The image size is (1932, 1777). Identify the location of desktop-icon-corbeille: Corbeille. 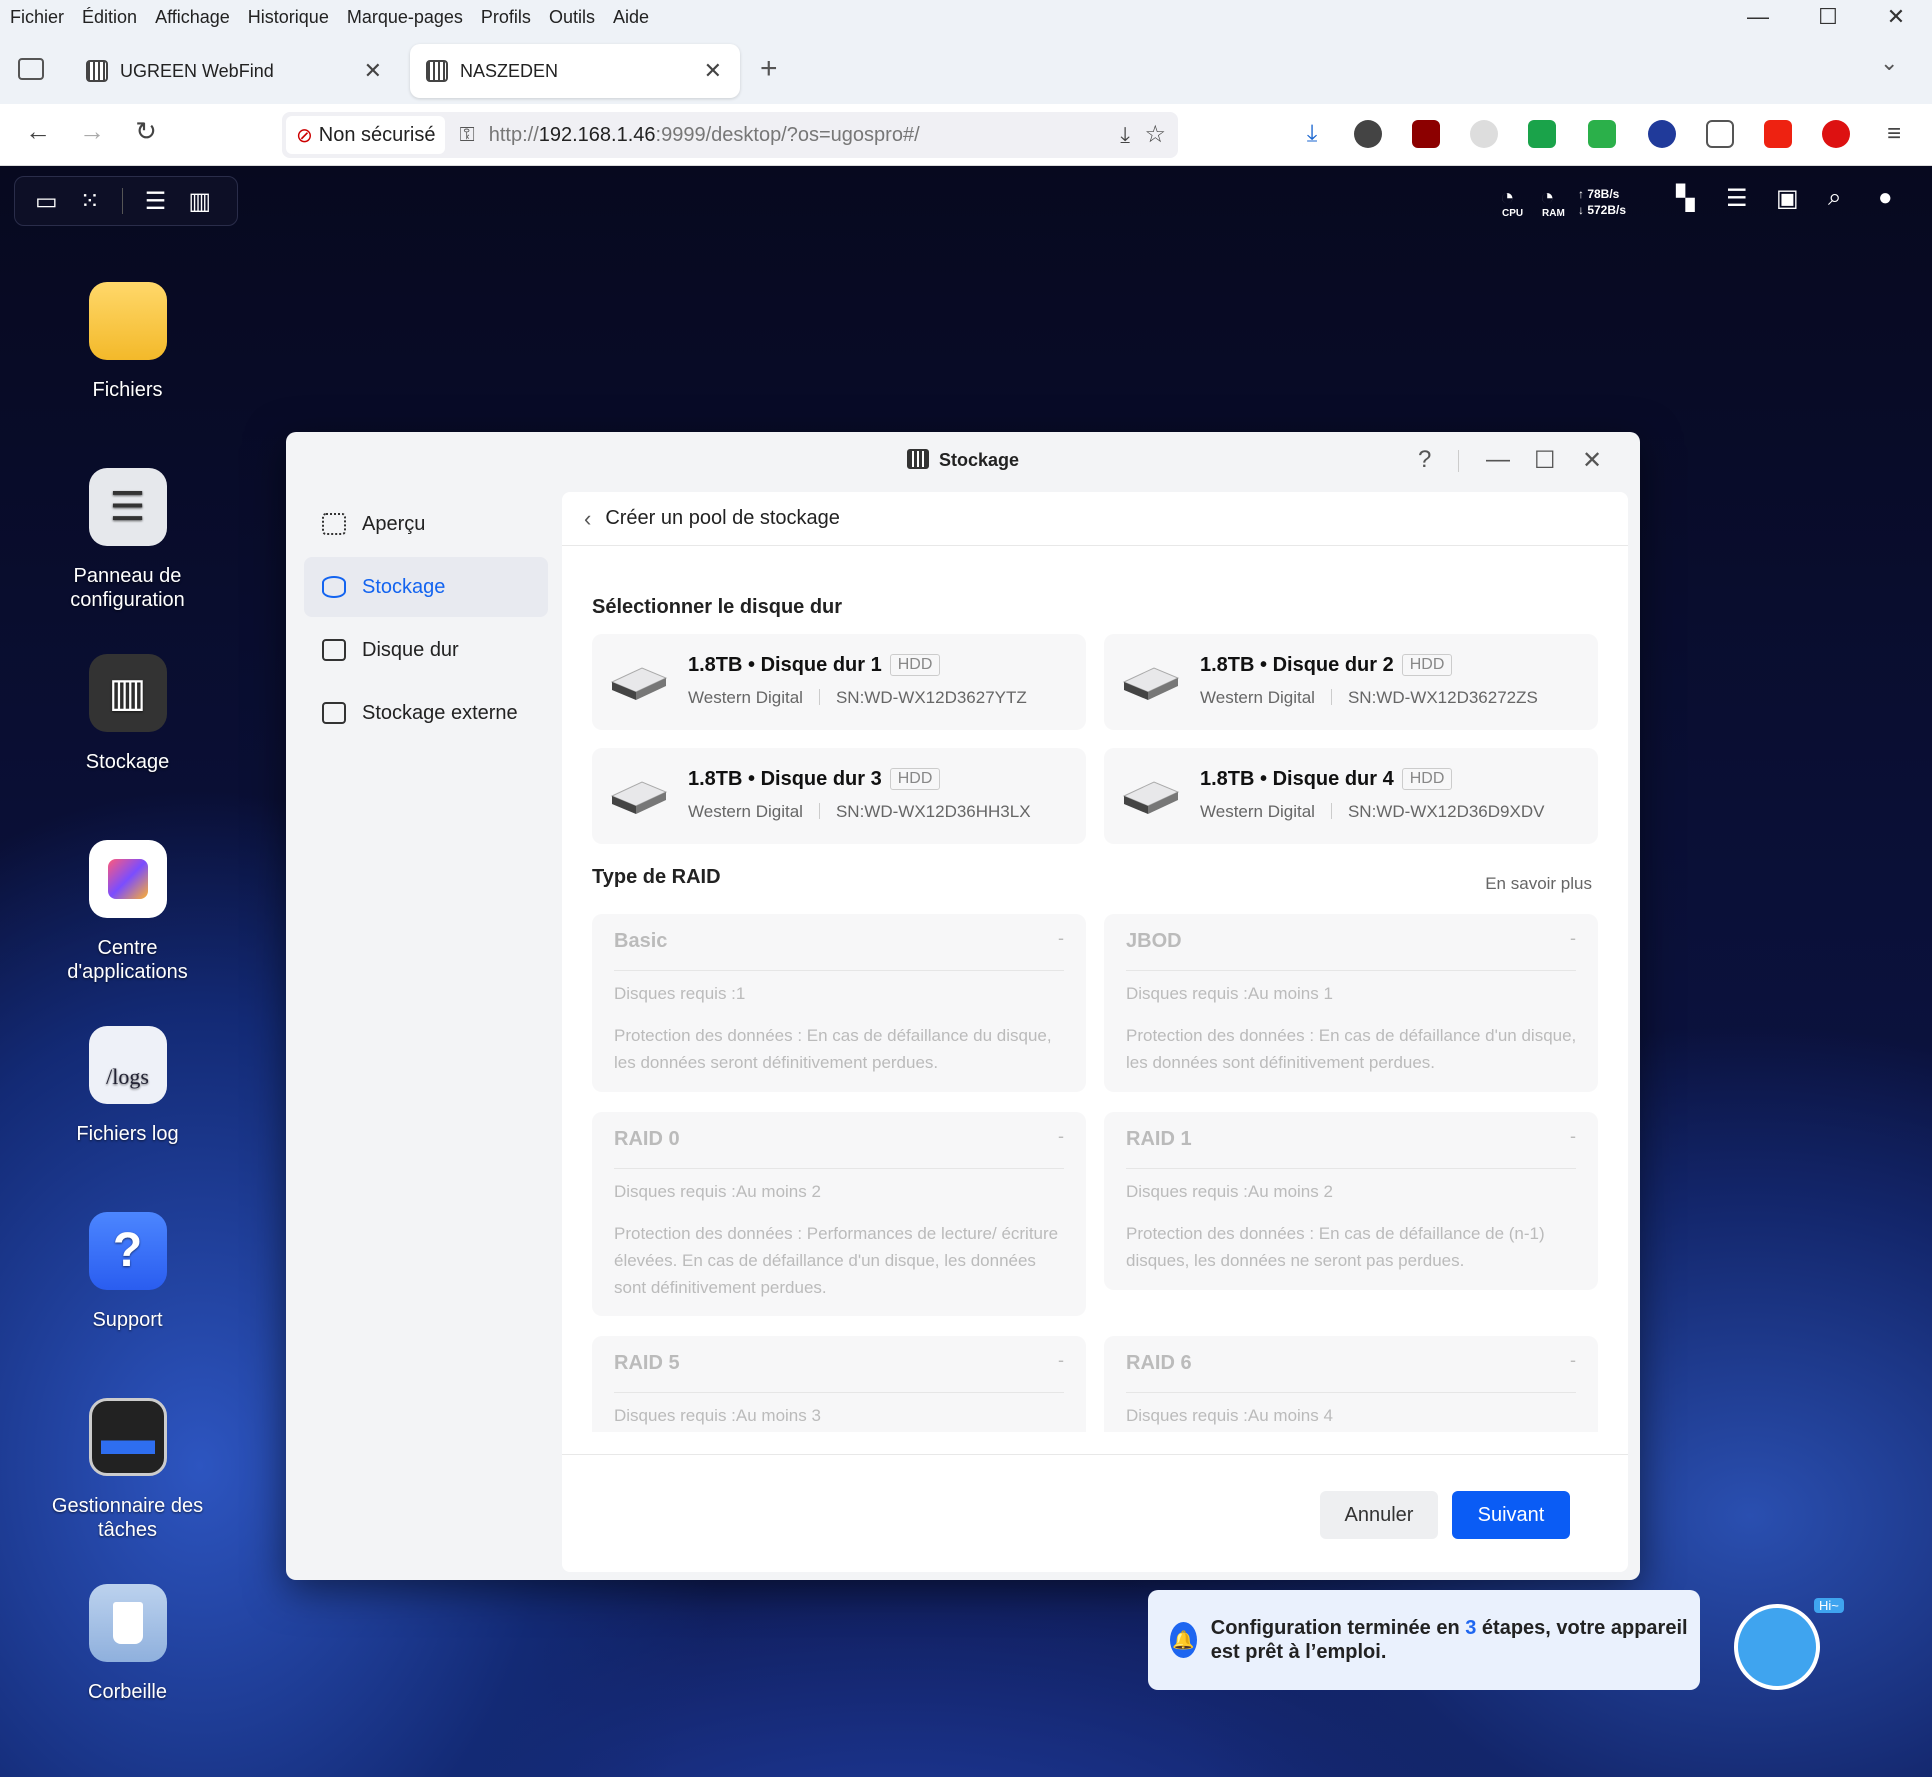
(127, 1644).